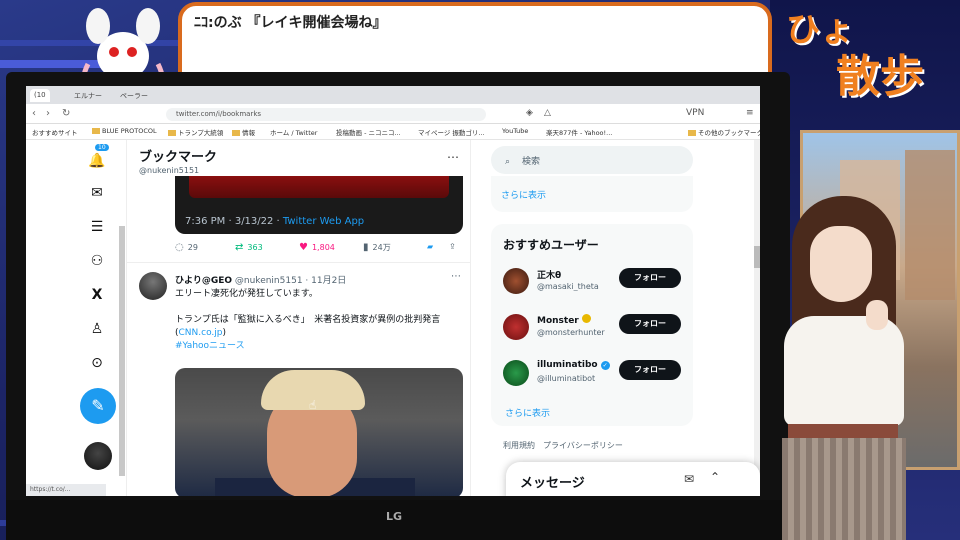 Image resolution: width=960 pixels, height=540 pixels. Describe the element at coordinates (564, 320) in the screenshot. I see `user-name: Monster` at that location.